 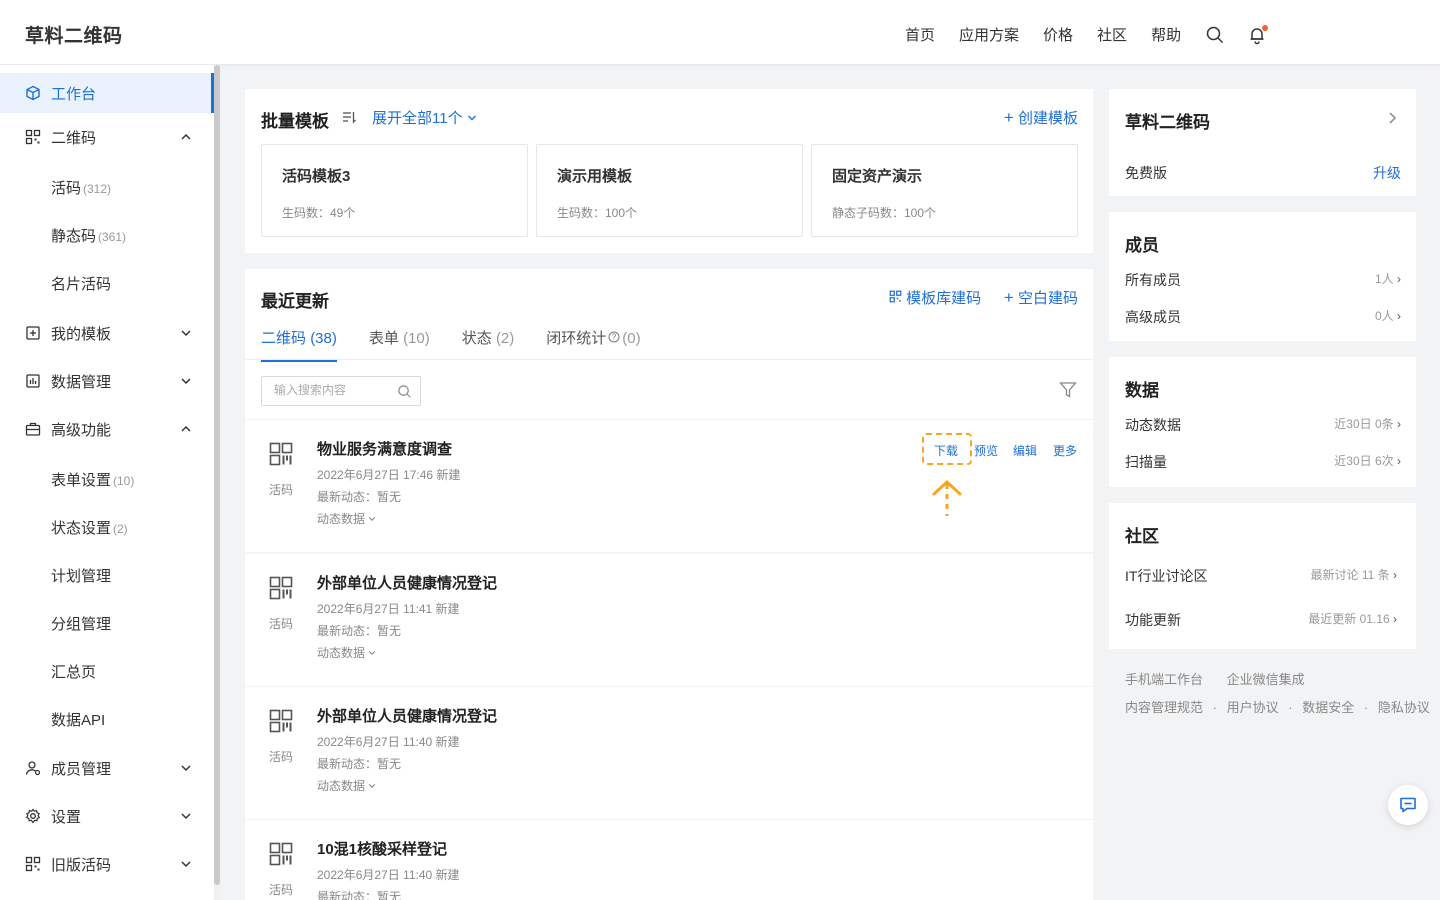 I want to click on row-value: 最近更新 01.16 ›, so click(x=1352, y=618).